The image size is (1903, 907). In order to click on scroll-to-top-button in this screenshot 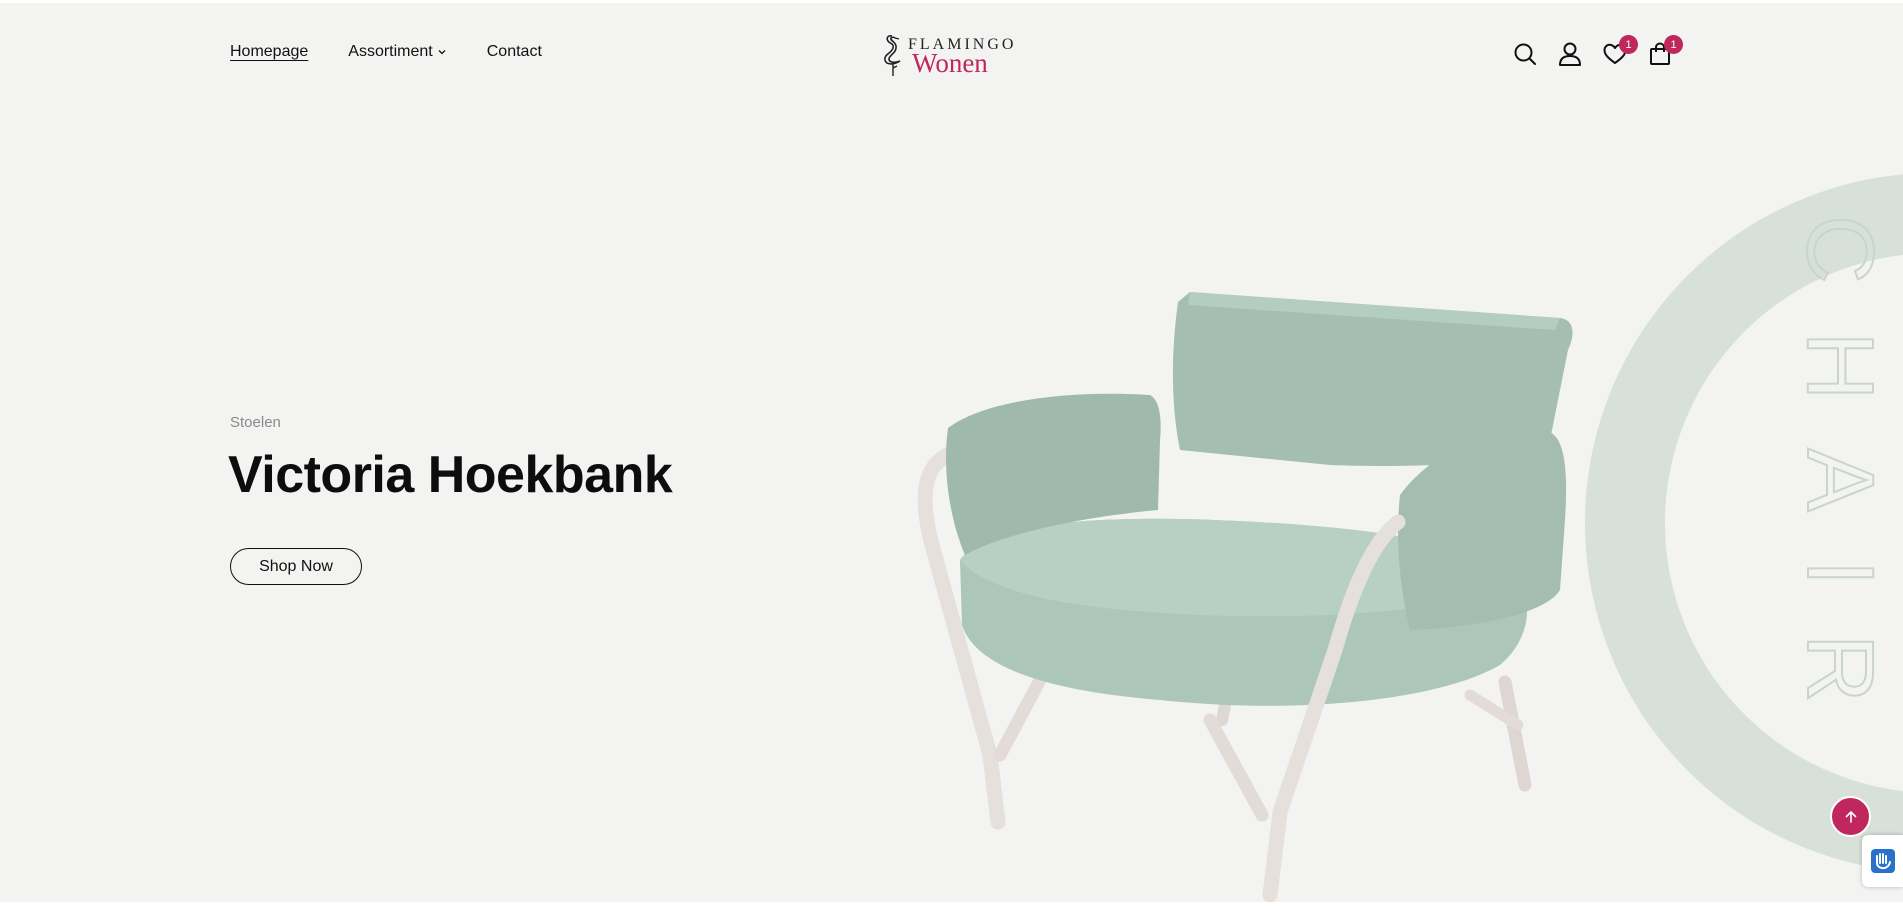, I will do `click(1850, 816)`.